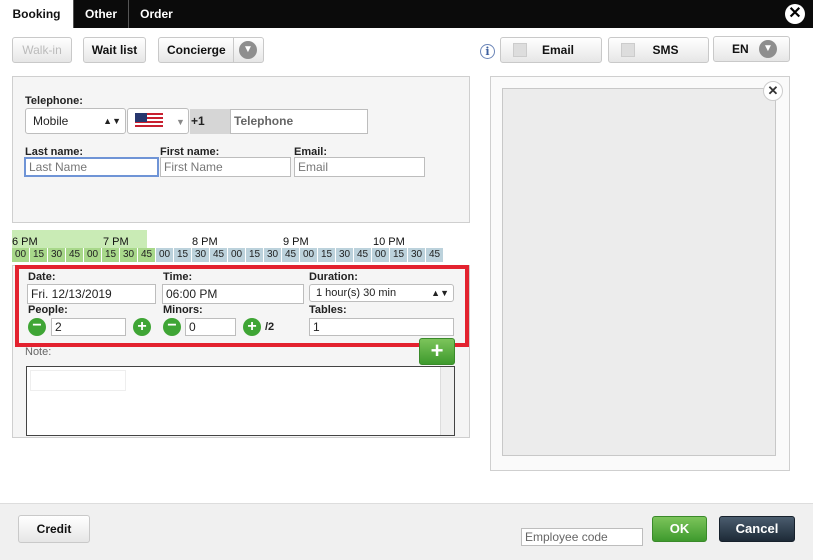  I want to click on caret-down-icon: ▼, so click(180, 122).